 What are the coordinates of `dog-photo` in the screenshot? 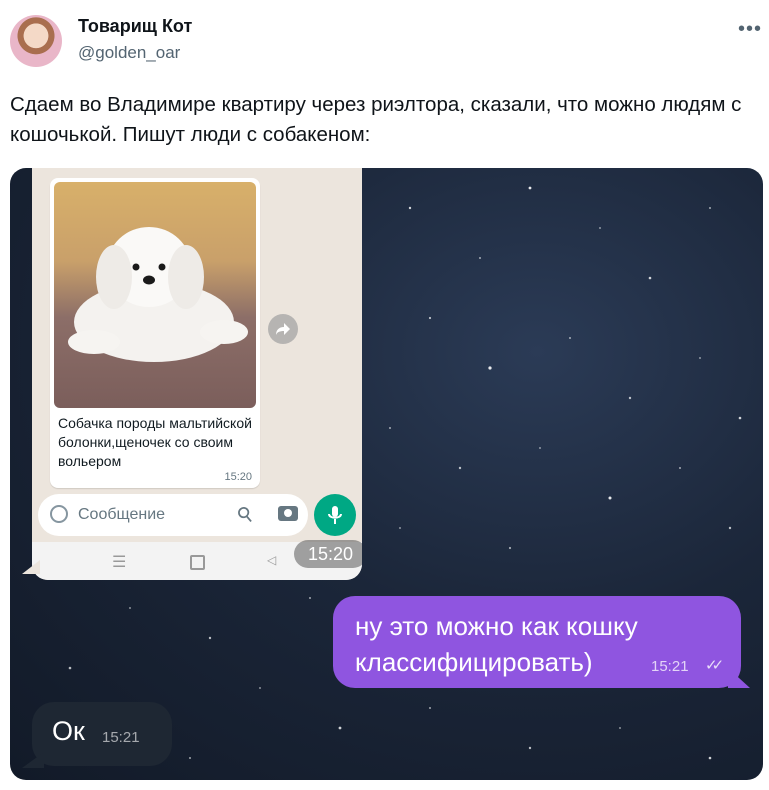 It's located at (155, 295).